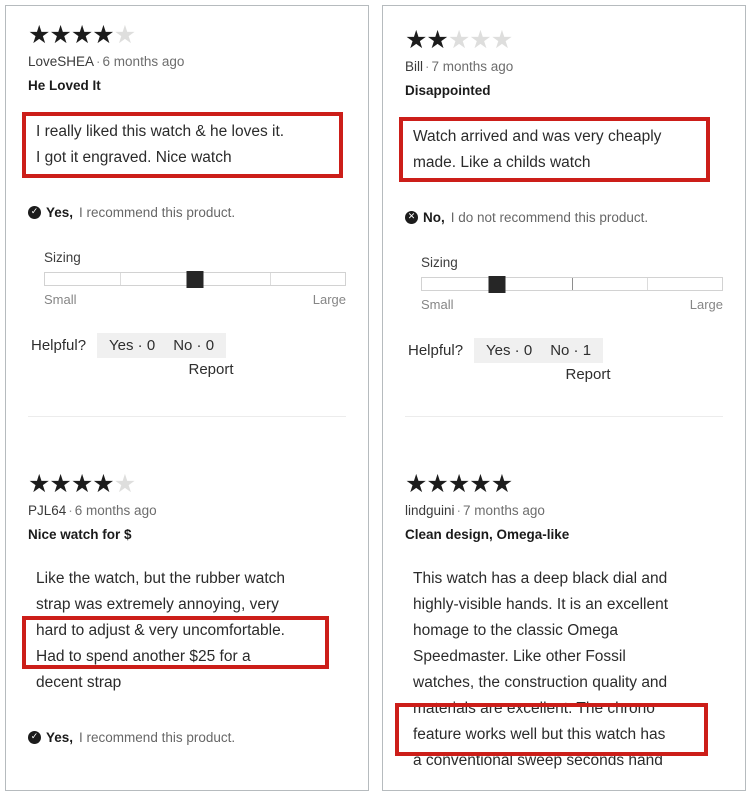 This screenshot has height=800, width=756. Describe the element at coordinates (34, 212) in the screenshot. I see `check-circle-icon: ✓` at that location.